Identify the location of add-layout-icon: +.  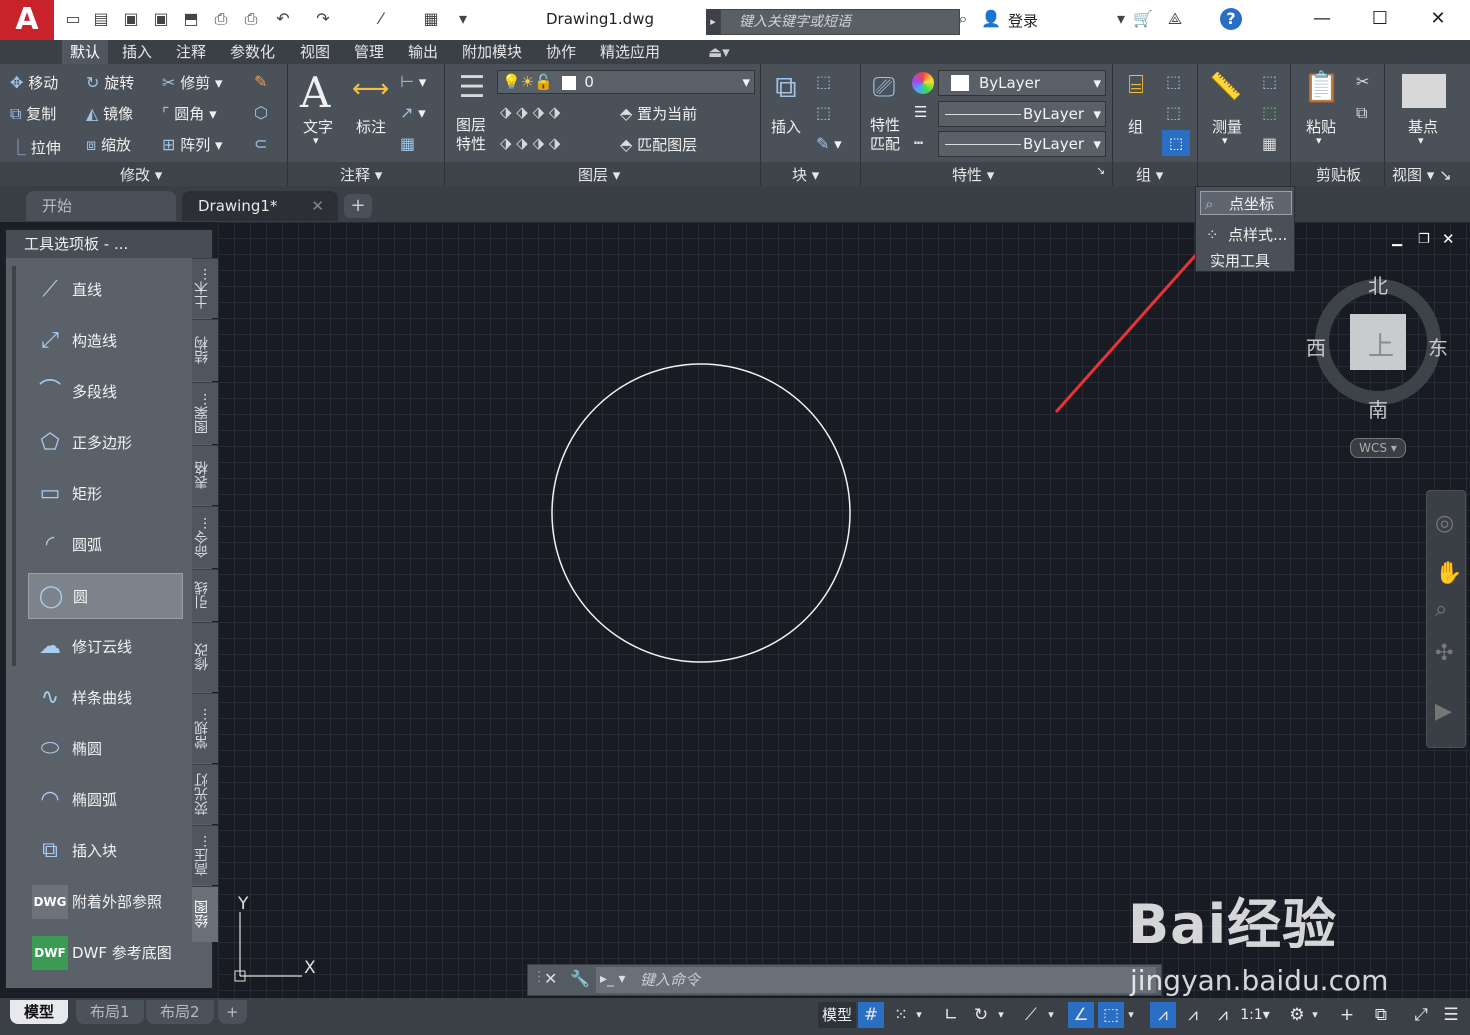
(232, 1012).